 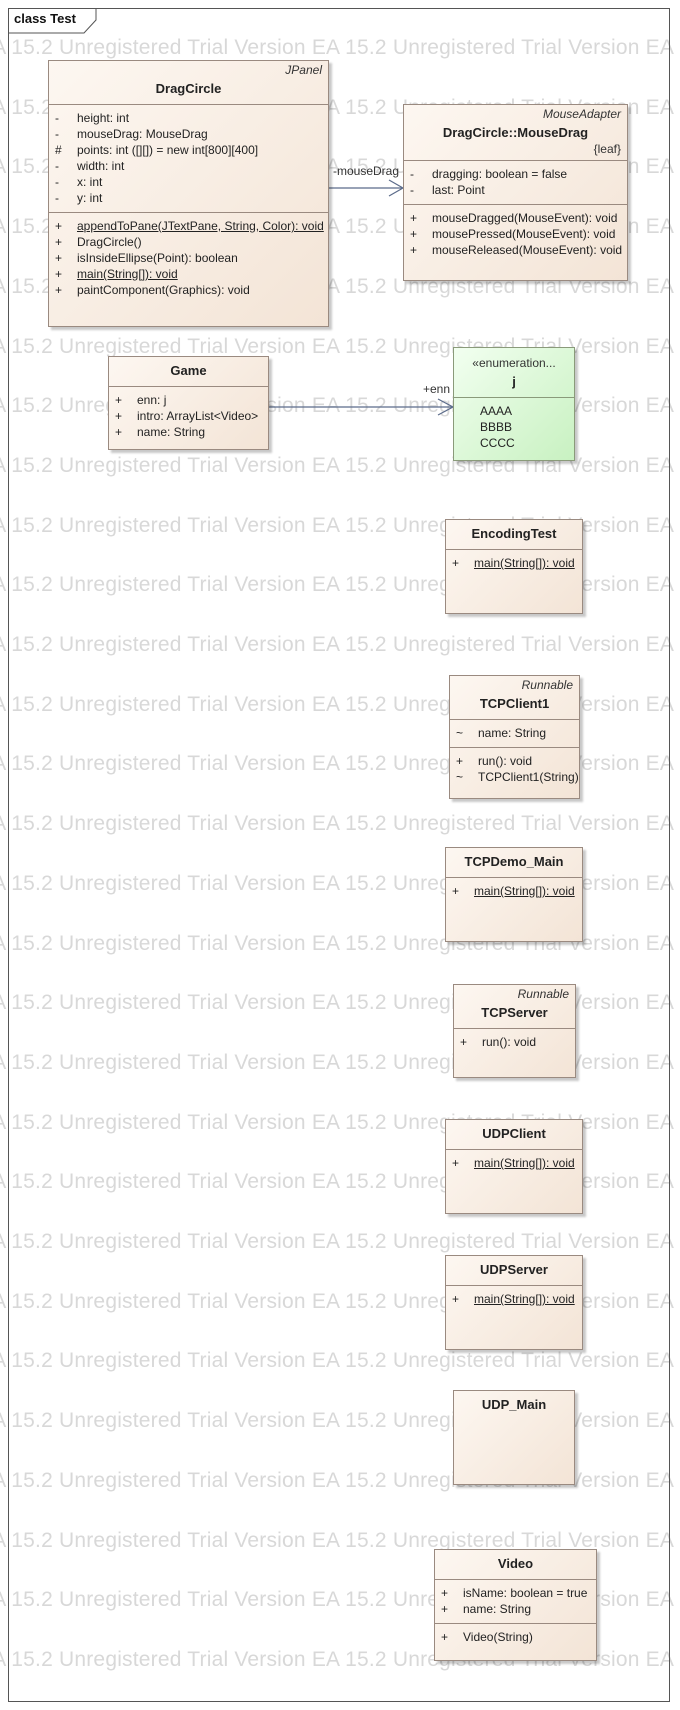 I want to click on attribute: - last: Point, so click(x=515, y=190).